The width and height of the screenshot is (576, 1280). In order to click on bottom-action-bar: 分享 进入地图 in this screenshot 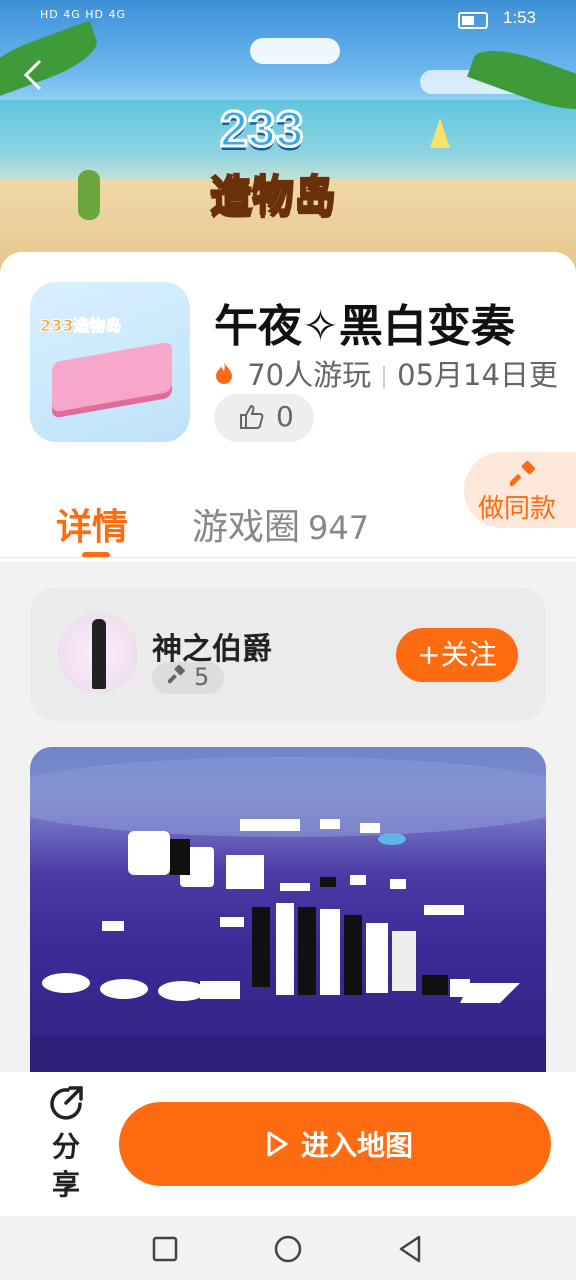, I will do `click(288, 1144)`.